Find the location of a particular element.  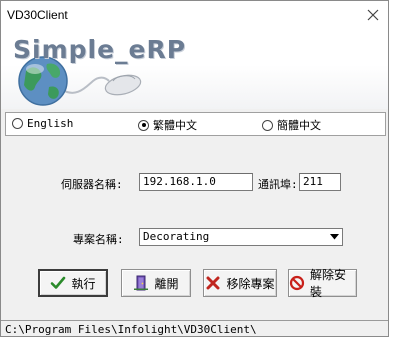

radio-dot-selected is located at coordinates (143, 125).